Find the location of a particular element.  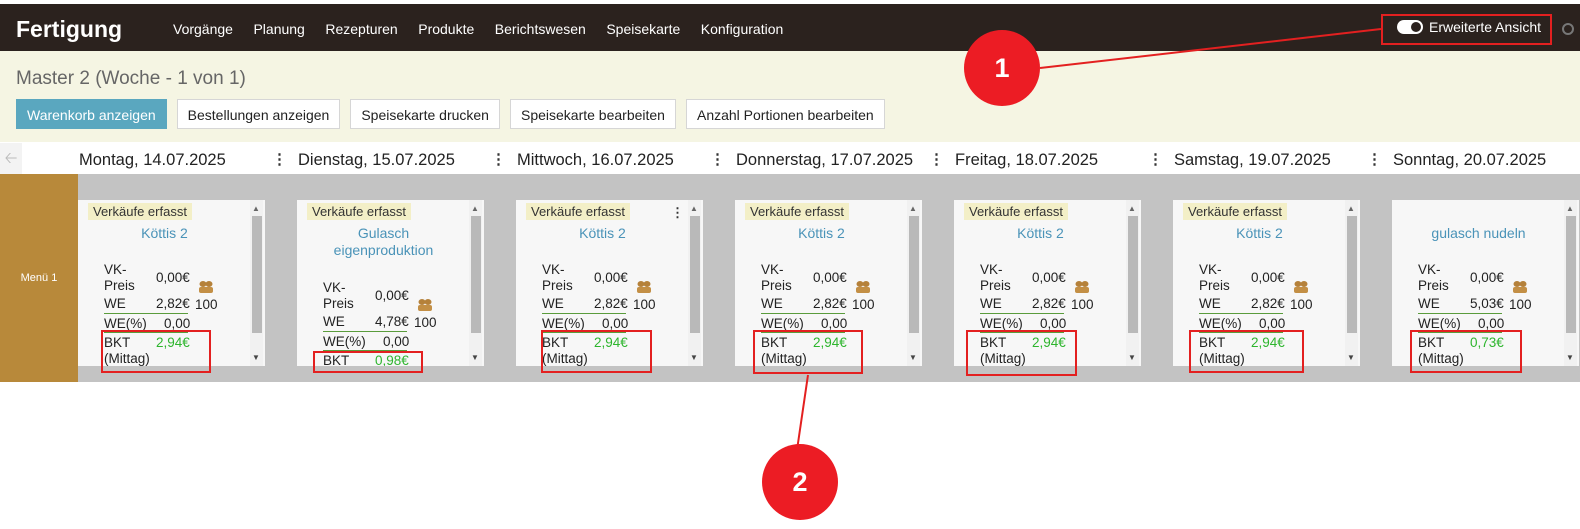

callout-2: 2 is located at coordinates (800, 482).